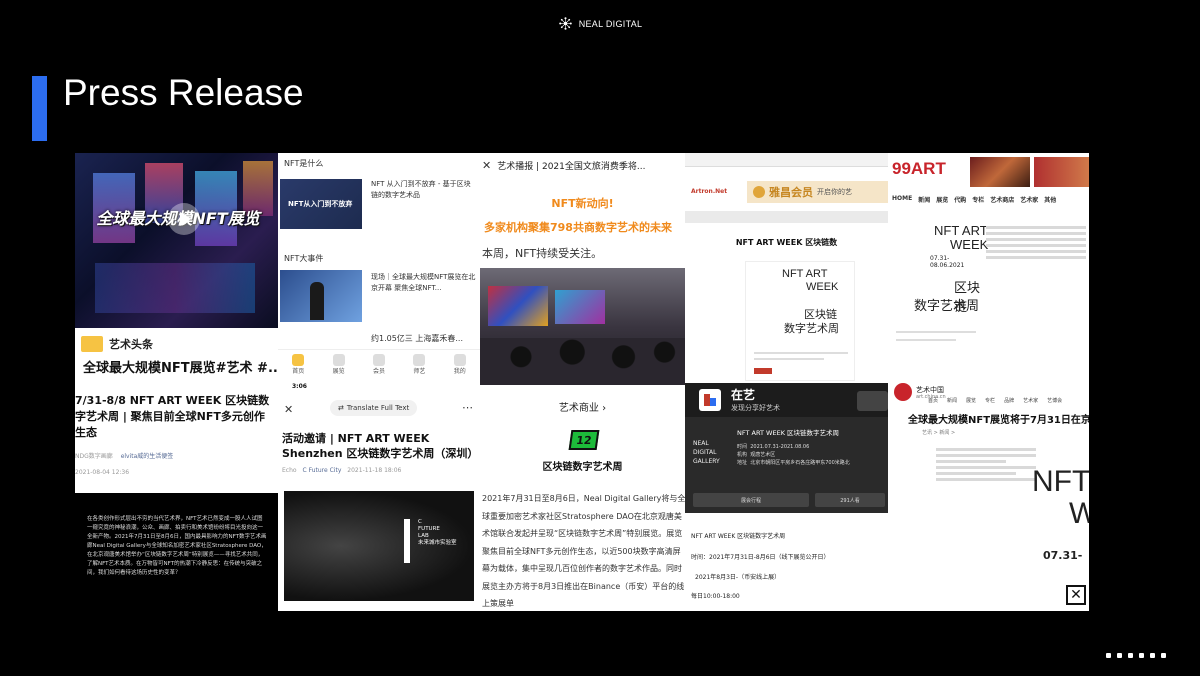 The image size is (1200, 676). I want to click on crowd-photo, so click(582, 326).